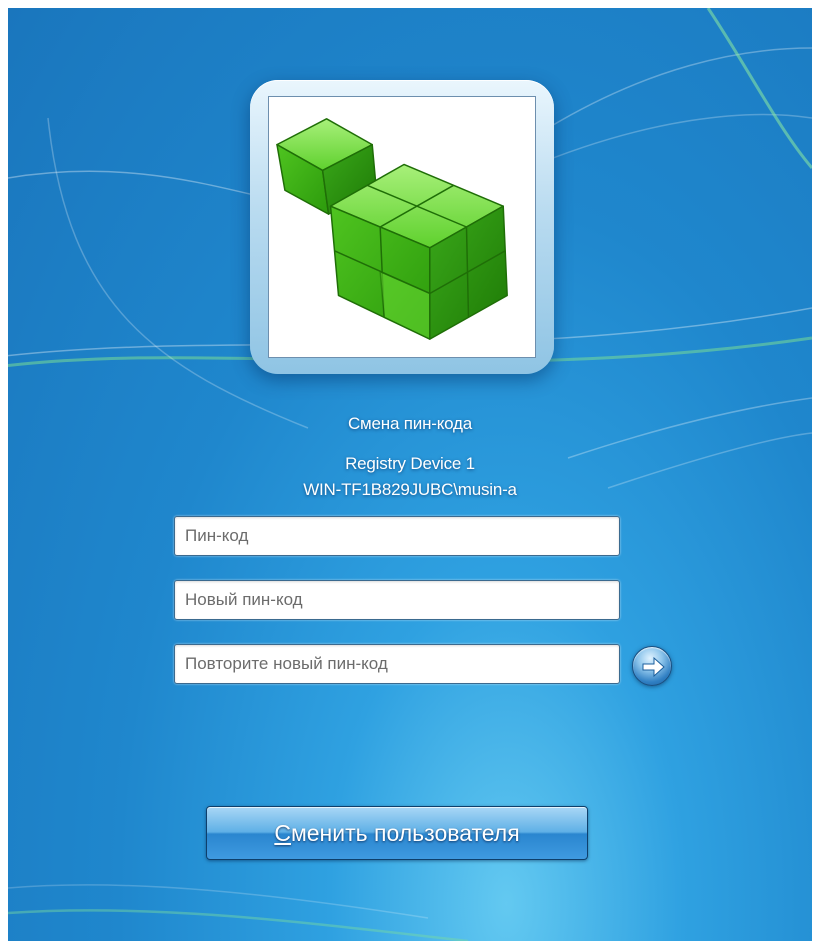 The height and width of the screenshot is (949, 820). I want to click on switch-user-button: Сменить пользователя, so click(397, 833).